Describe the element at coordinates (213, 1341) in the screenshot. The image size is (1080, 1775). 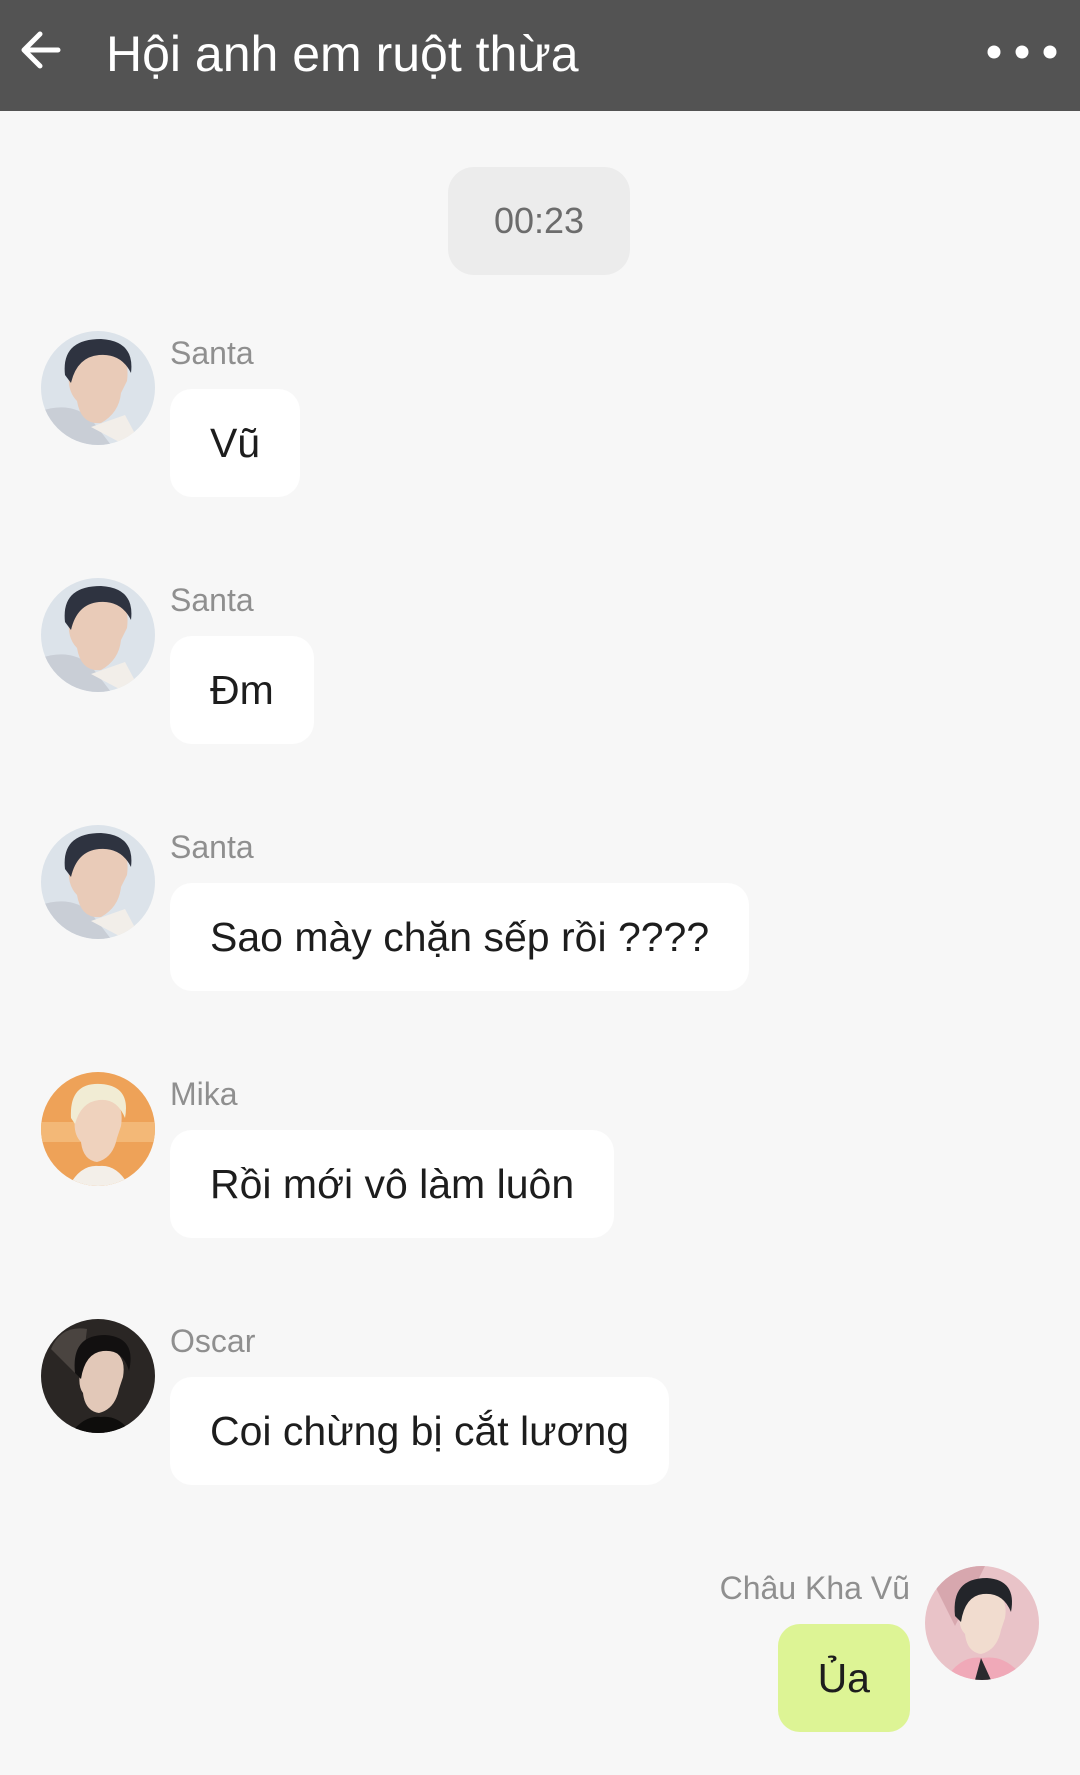
I see `sender-name: Oscar` at that location.